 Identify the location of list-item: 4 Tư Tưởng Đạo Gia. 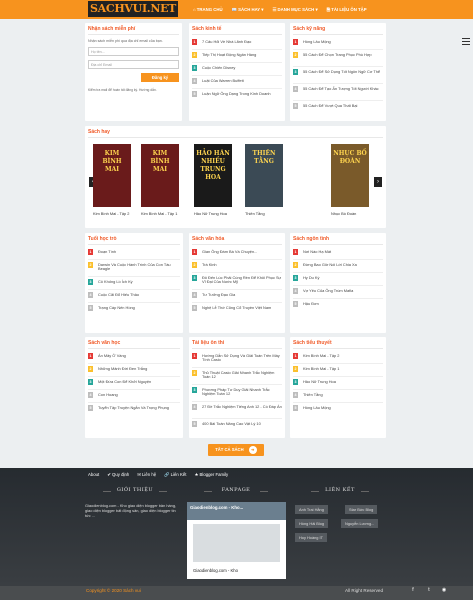
(237, 295).